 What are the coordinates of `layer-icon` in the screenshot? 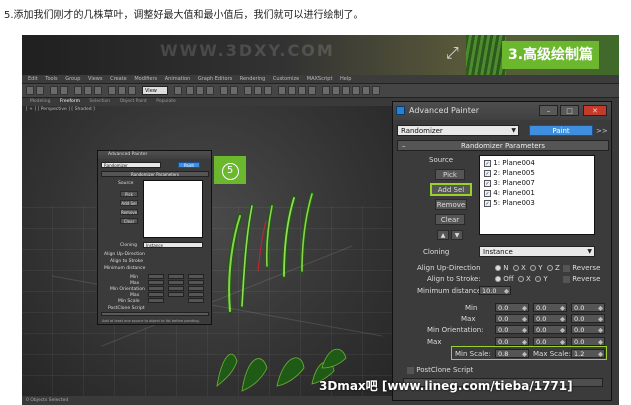 It's located at (248, 90).